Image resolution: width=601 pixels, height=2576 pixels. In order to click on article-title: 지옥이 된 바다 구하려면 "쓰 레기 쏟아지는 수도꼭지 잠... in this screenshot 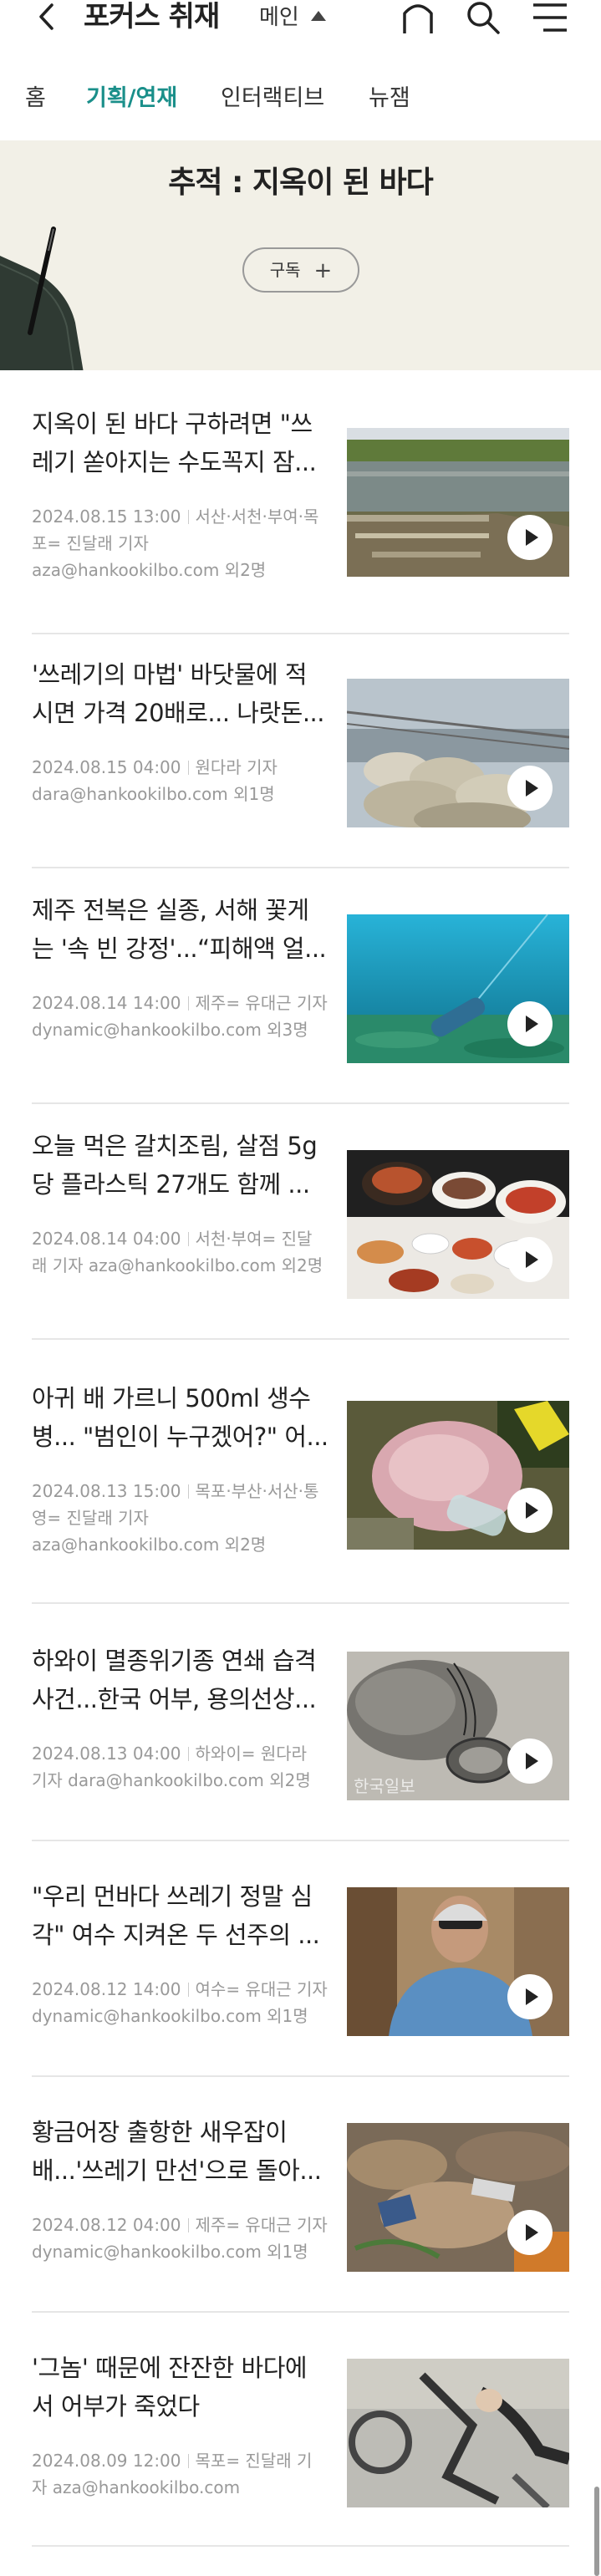, I will do `click(186, 443)`.